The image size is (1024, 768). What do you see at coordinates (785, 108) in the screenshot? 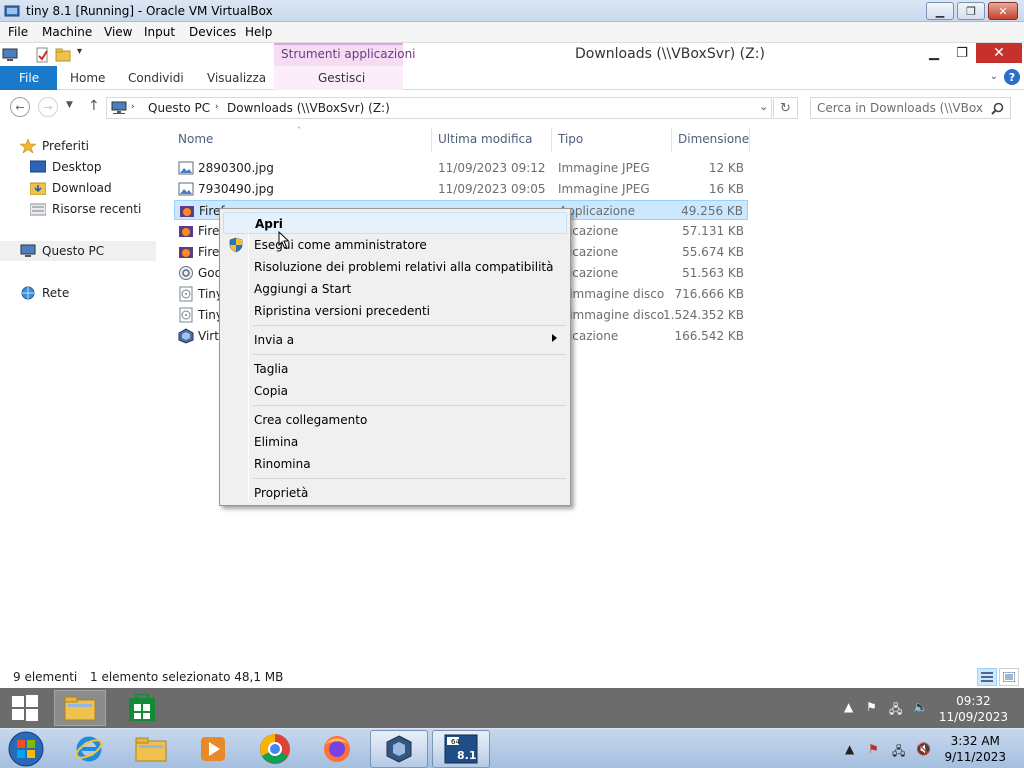
I see `refresh-button: ↻` at bounding box center [785, 108].